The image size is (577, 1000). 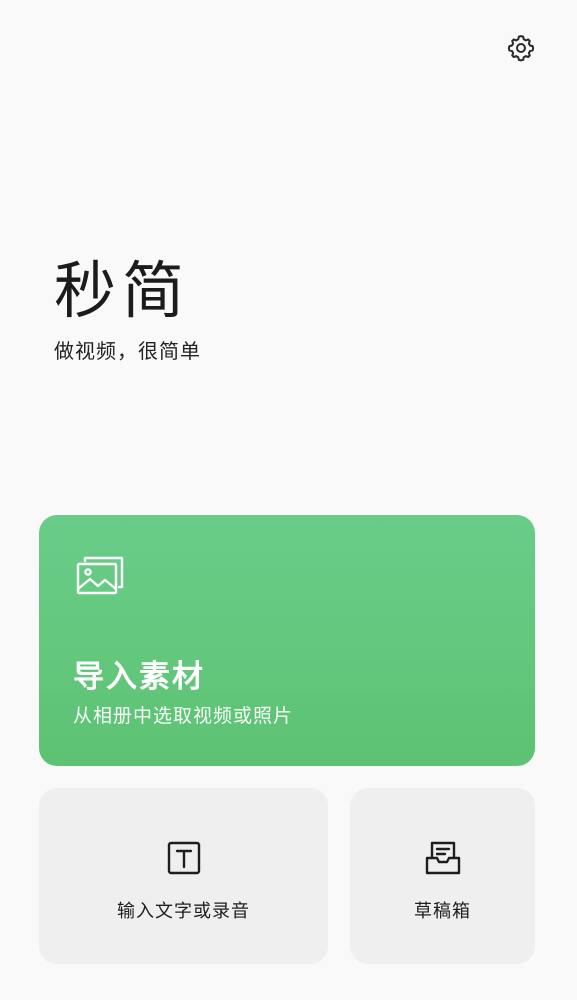 I want to click on brand-block: 秒简 做视频，很简单, so click(x=127, y=310).